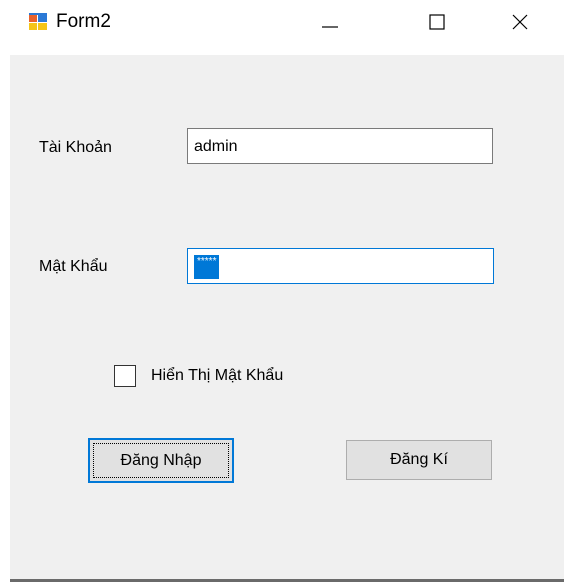  What do you see at coordinates (38, 22) in the screenshot?
I see `app-icon` at bounding box center [38, 22].